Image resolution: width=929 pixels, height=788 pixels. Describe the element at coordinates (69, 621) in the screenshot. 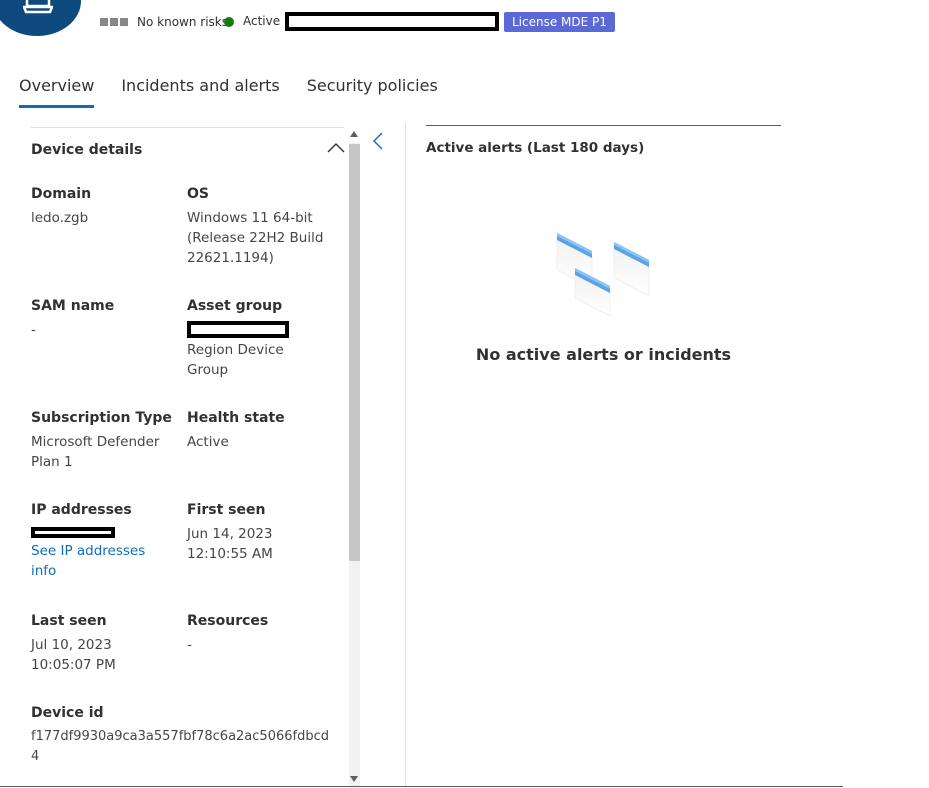

I see `last-seen-label: Last seen` at that location.